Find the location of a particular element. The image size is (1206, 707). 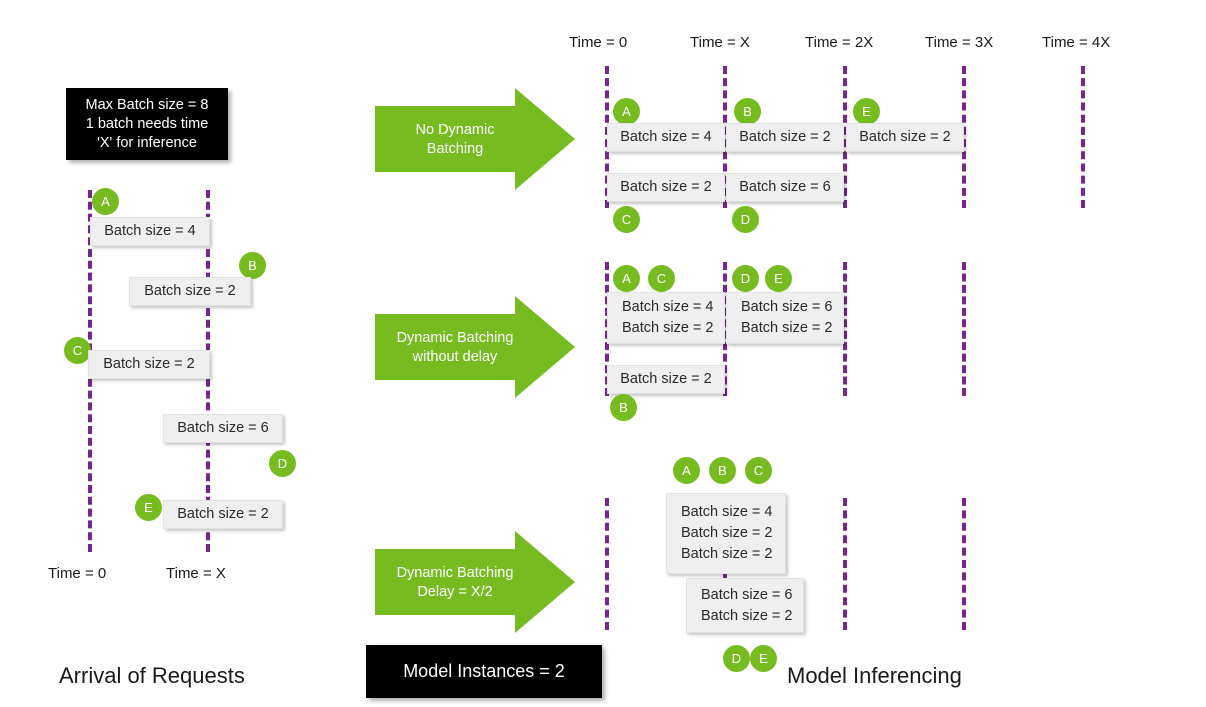

scenario3-instance2-slot1-line-2: Batch size = 2 is located at coordinates (747, 615).